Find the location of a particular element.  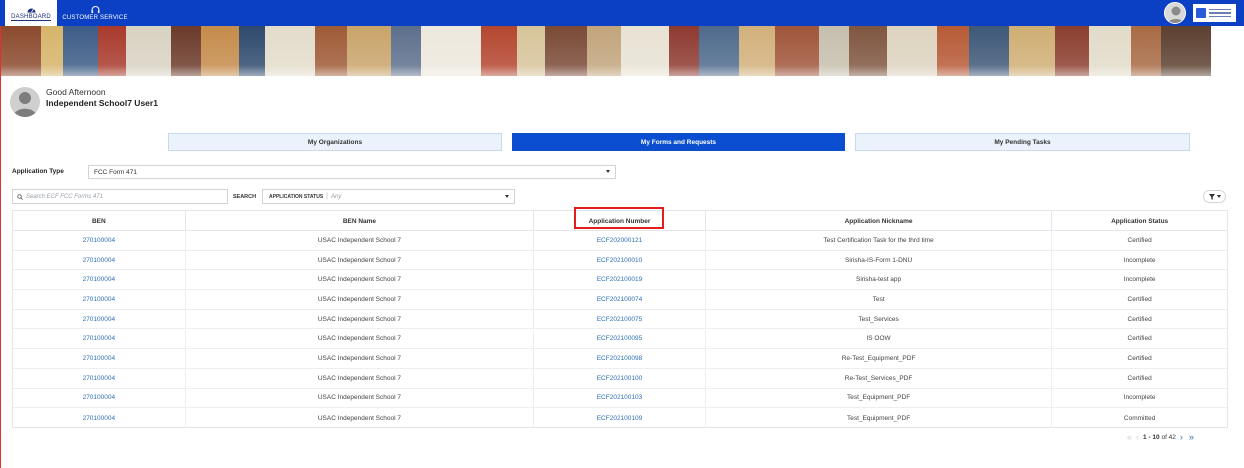

dashboard-icon is located at coordinates (31, 10).